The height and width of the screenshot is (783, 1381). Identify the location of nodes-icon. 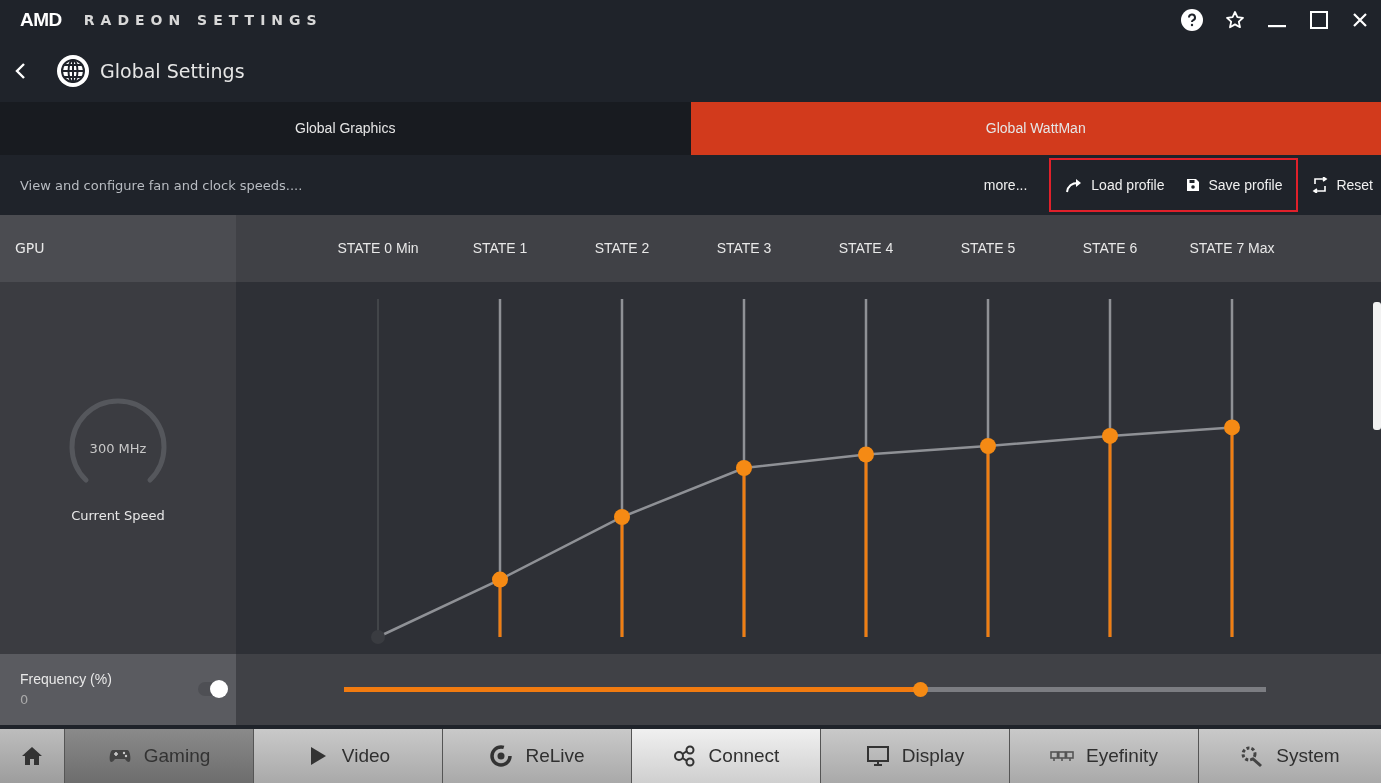
(684, 756).